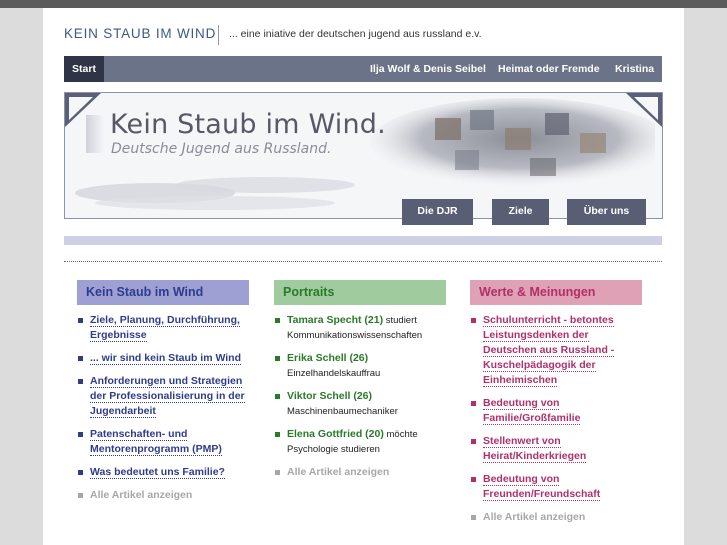 This screenshot has height=545, width=727. I want to click on list-item: Erika Schell (26) Einzelhandelskauffrau, so click(360, 366).